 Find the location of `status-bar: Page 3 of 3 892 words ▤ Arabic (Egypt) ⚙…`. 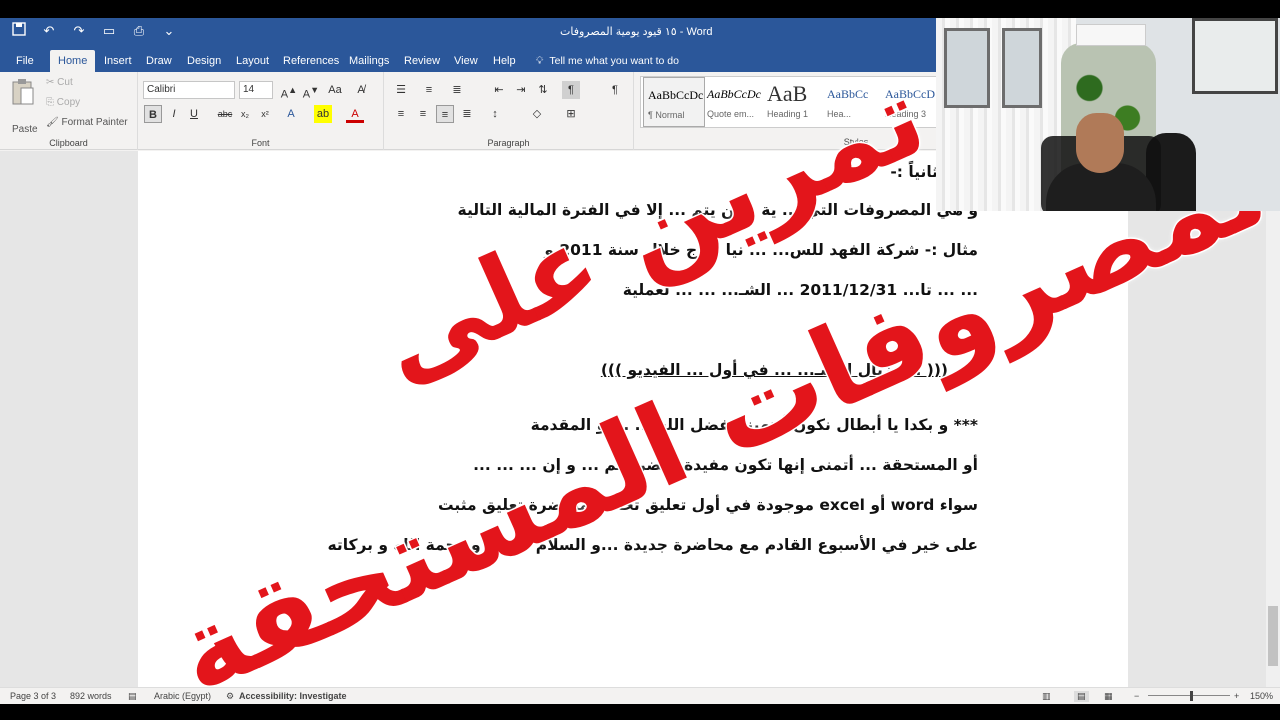

status-bar: Page 3 of 3 892 words ▤ Arabic (Egypt) ⚙… is located at coordinates (640, 695).